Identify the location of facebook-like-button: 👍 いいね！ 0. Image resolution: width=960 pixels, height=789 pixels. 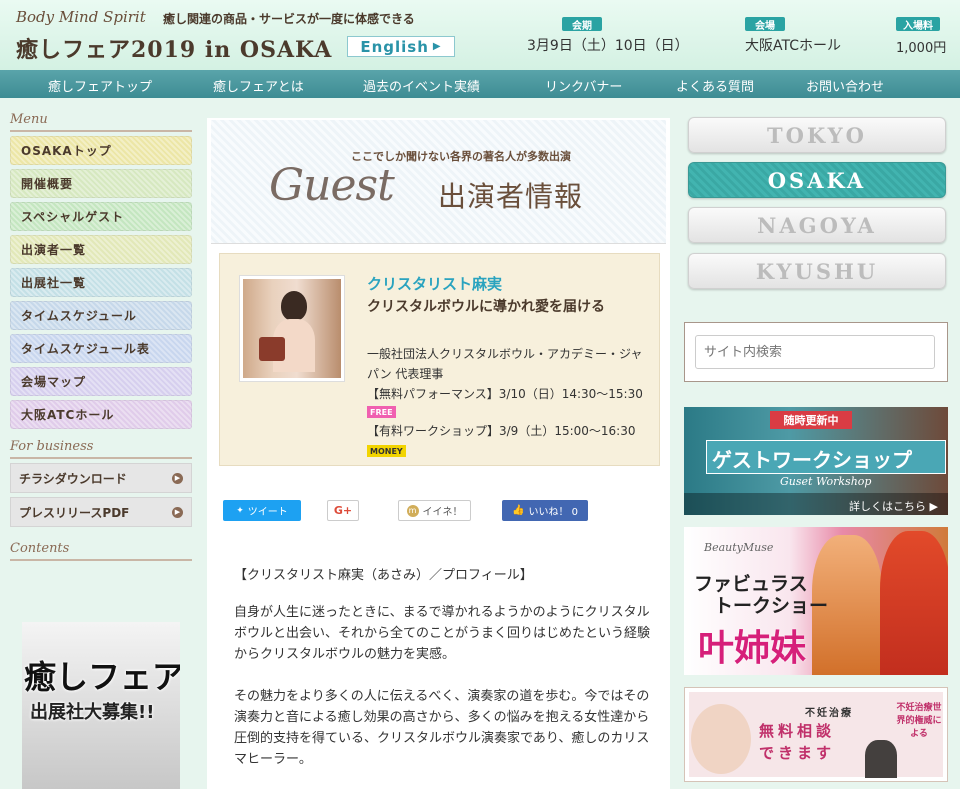
(545, 510).